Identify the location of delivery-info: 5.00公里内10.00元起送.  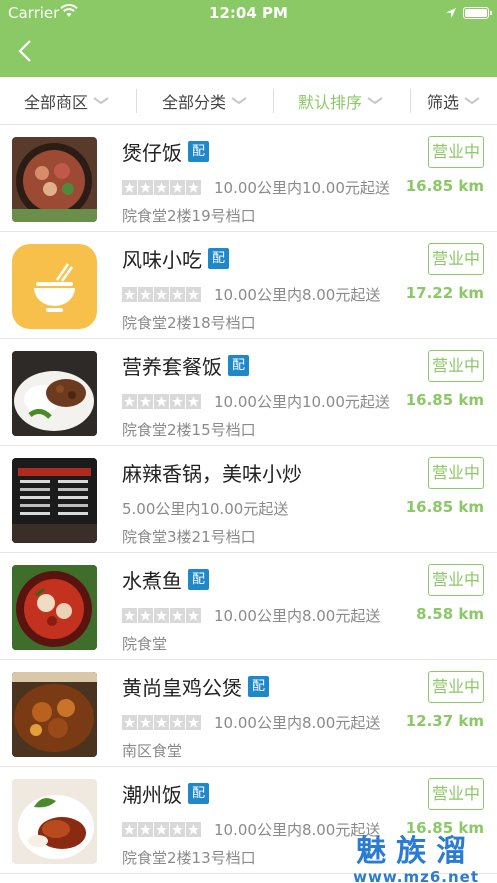
(205, 509).